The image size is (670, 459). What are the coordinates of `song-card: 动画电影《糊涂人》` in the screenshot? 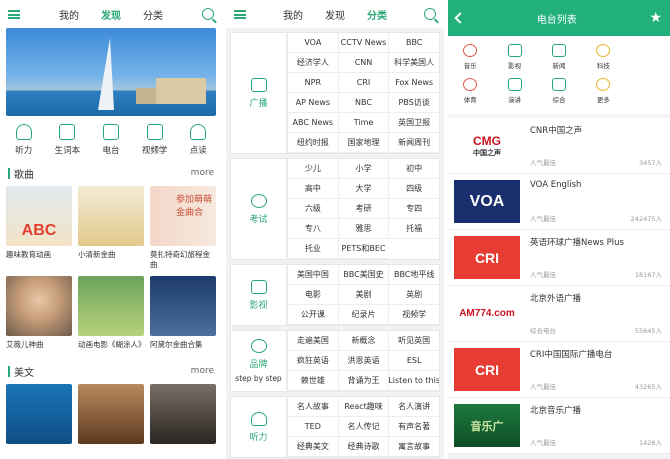 It's located at (111, 318).